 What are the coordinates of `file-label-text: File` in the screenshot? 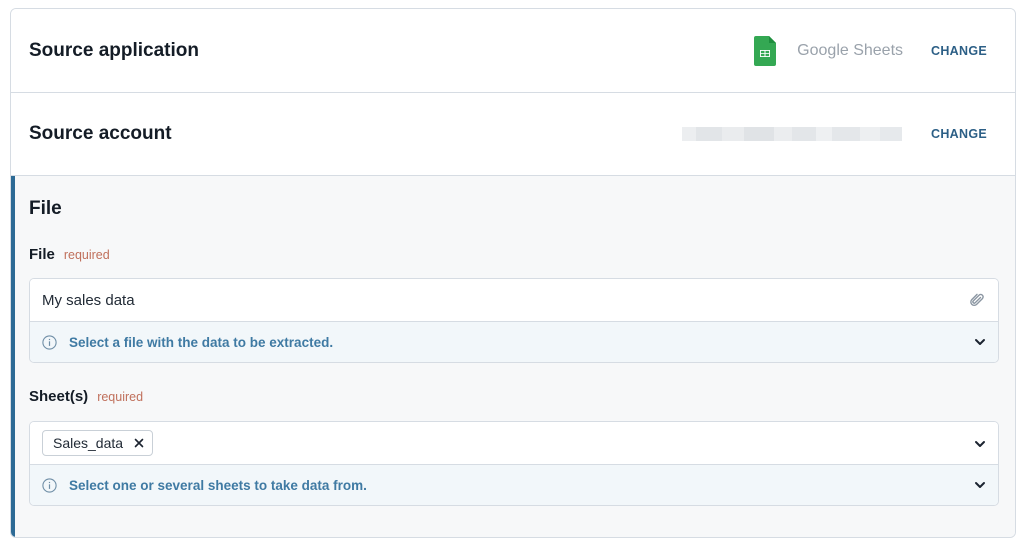 It's located at (42, 254).